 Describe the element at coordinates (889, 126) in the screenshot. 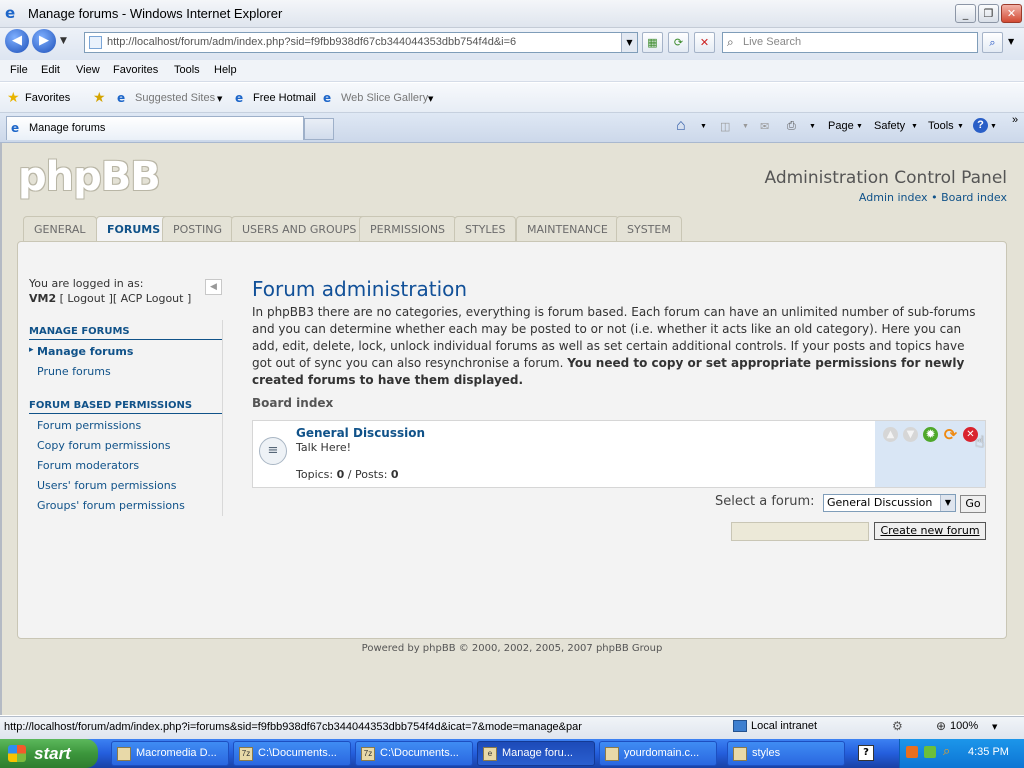

I see `safety-menu: Safety` at that location.